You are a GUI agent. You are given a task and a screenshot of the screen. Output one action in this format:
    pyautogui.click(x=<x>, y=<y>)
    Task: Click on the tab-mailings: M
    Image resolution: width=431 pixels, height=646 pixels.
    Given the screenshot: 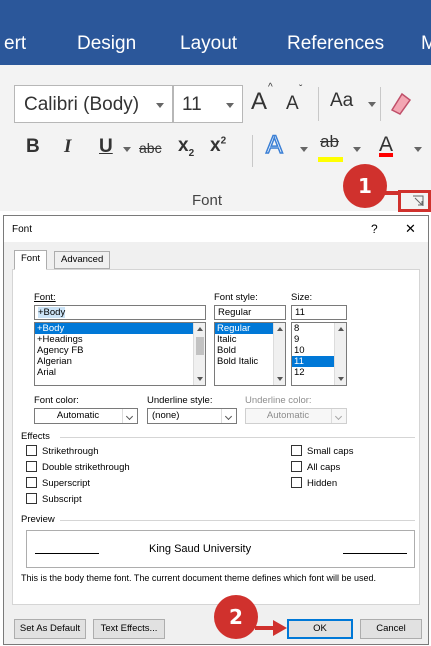 What is the action you would take?
    pyautogui.click(x=426, y=44)
    